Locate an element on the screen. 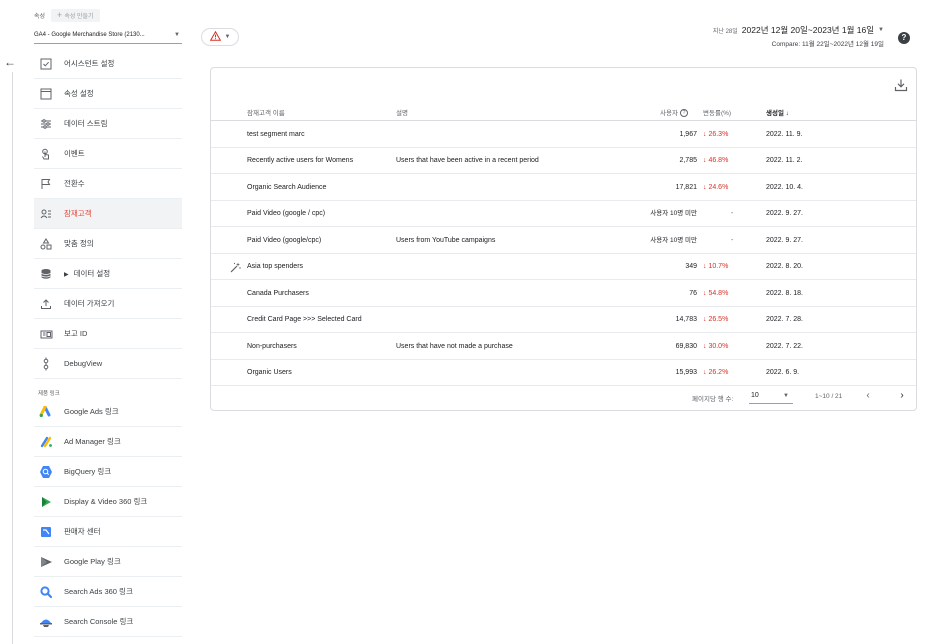 The image size is (936, 644). cell-created: 2022. 10. 4. is located at coordinates (784, 187).